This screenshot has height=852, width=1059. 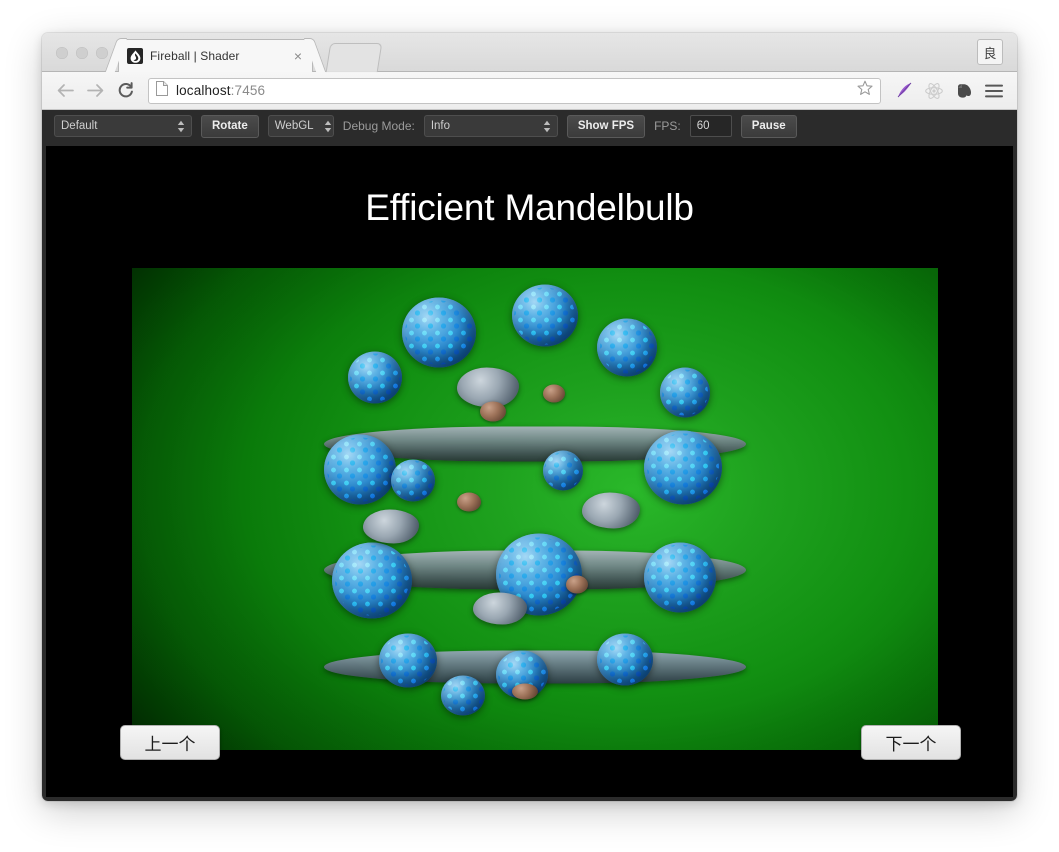 What do you see at coordinates (65, 91) in the screenshot?
I see `back-icon` at bounding box center [65, 91].